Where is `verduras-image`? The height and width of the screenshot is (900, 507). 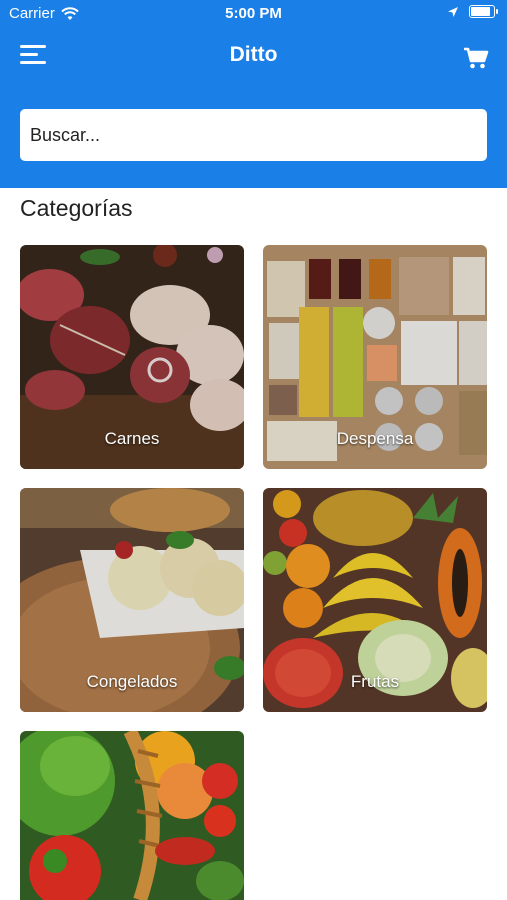 verduras-image is located at coordinates (132, 815).